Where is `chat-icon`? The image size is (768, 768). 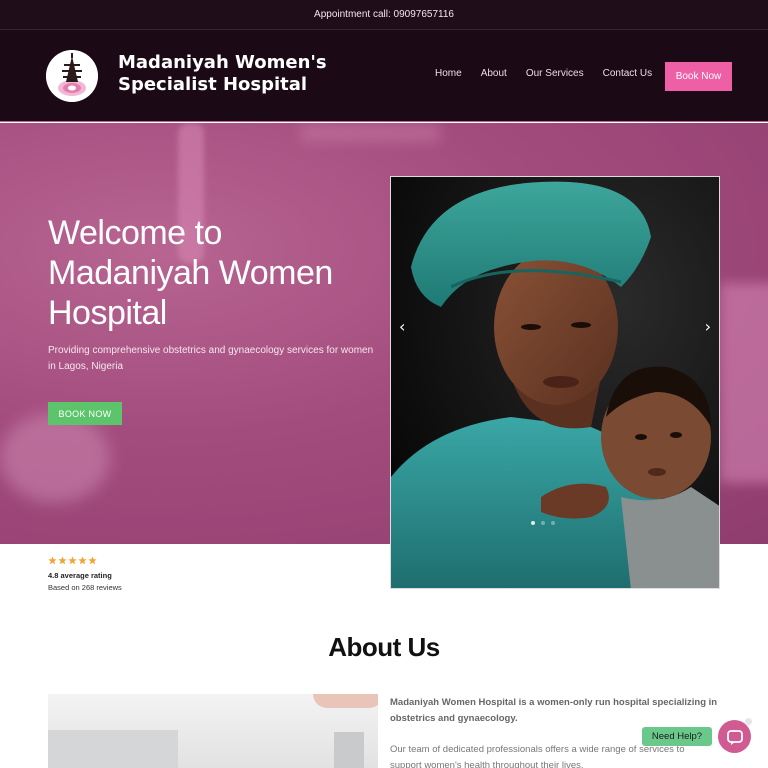 chat-icon is located at coordinates (734, 737).